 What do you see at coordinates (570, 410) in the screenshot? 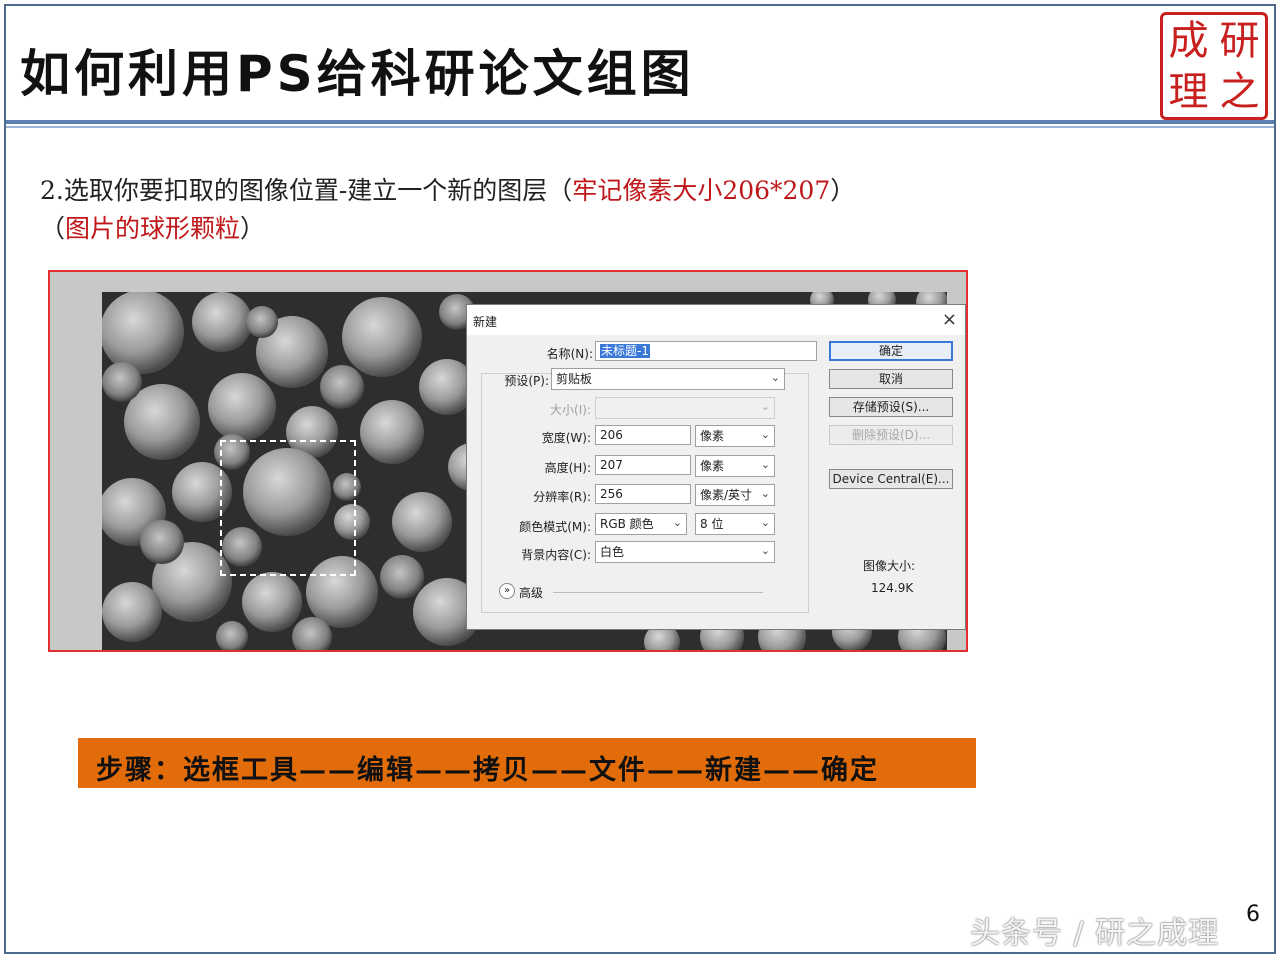
I see `size-label: 大小(I):` at bounding box center [570, 410].